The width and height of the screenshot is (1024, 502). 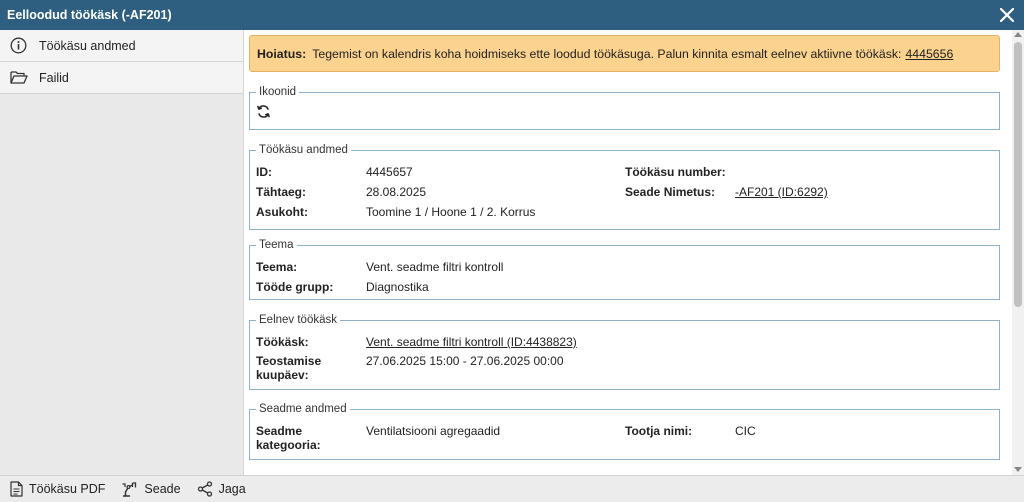 I want to click on share-button: Jaga, so click(x=221, y=489).